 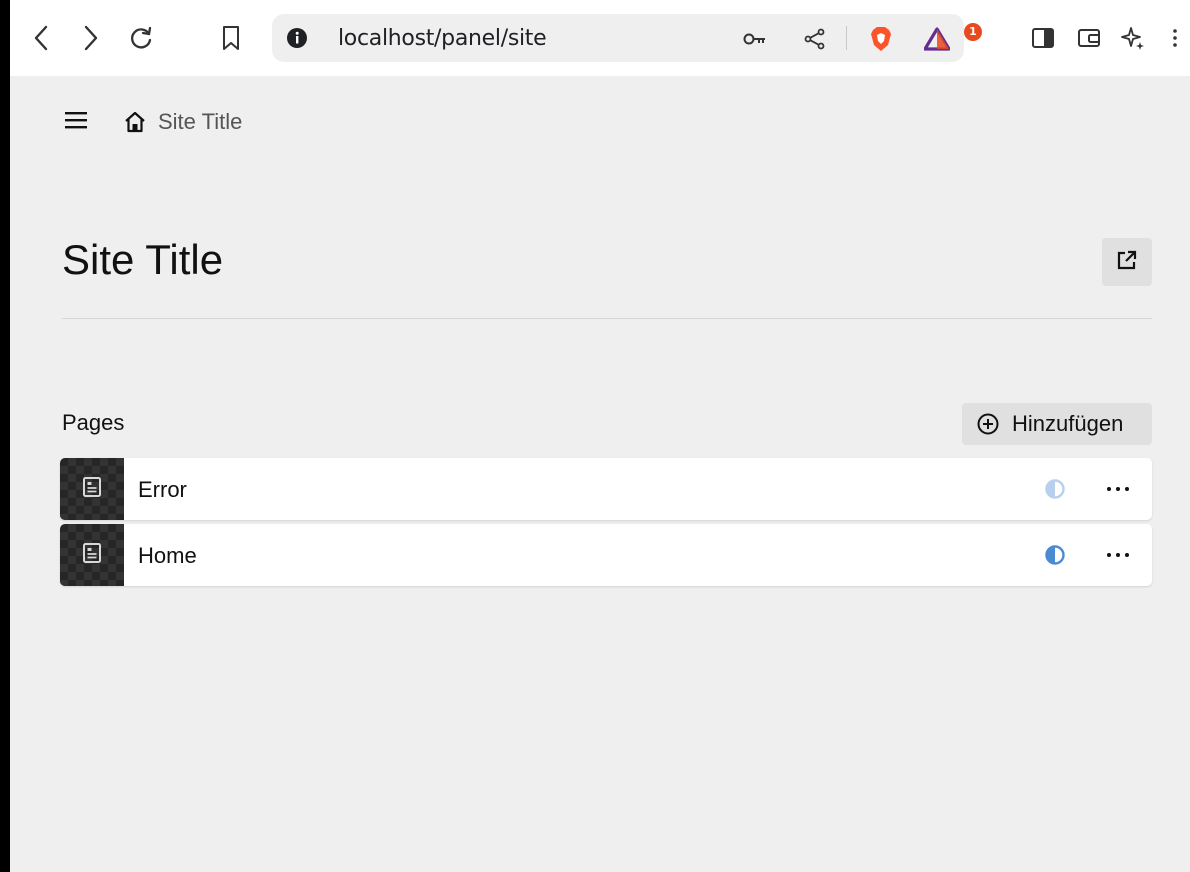 I want to click on page-title: Site Title, so click(x=143, y=259).